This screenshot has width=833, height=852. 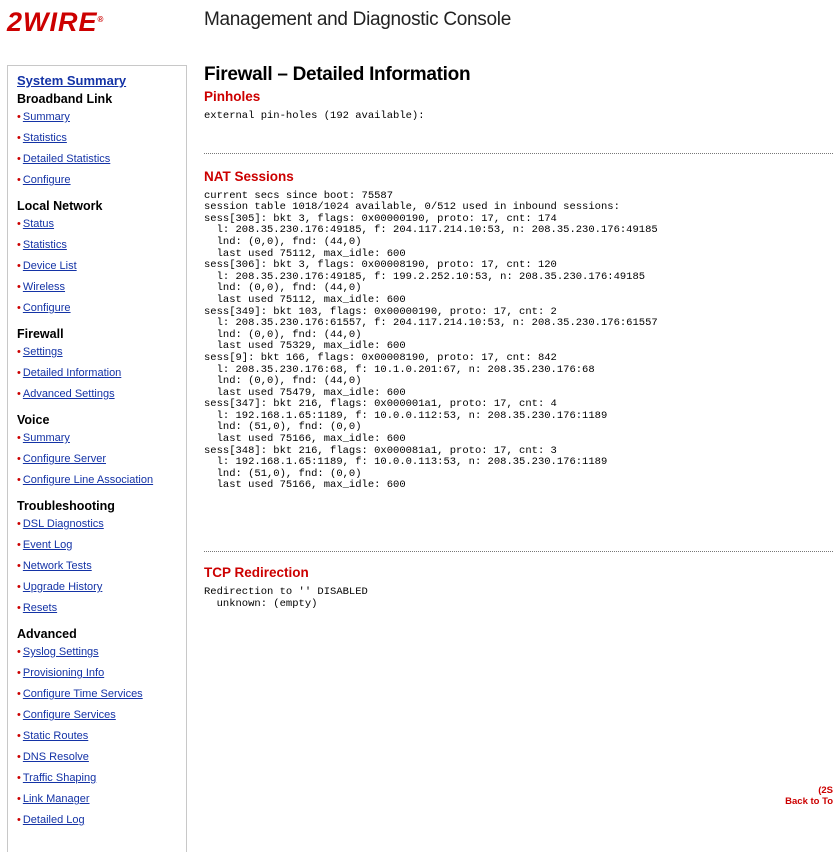 What do you see at coordinates (63, 673) in the screenshot?
I see `nav-link: Provisioning Info` at bounding box center [63, 673].